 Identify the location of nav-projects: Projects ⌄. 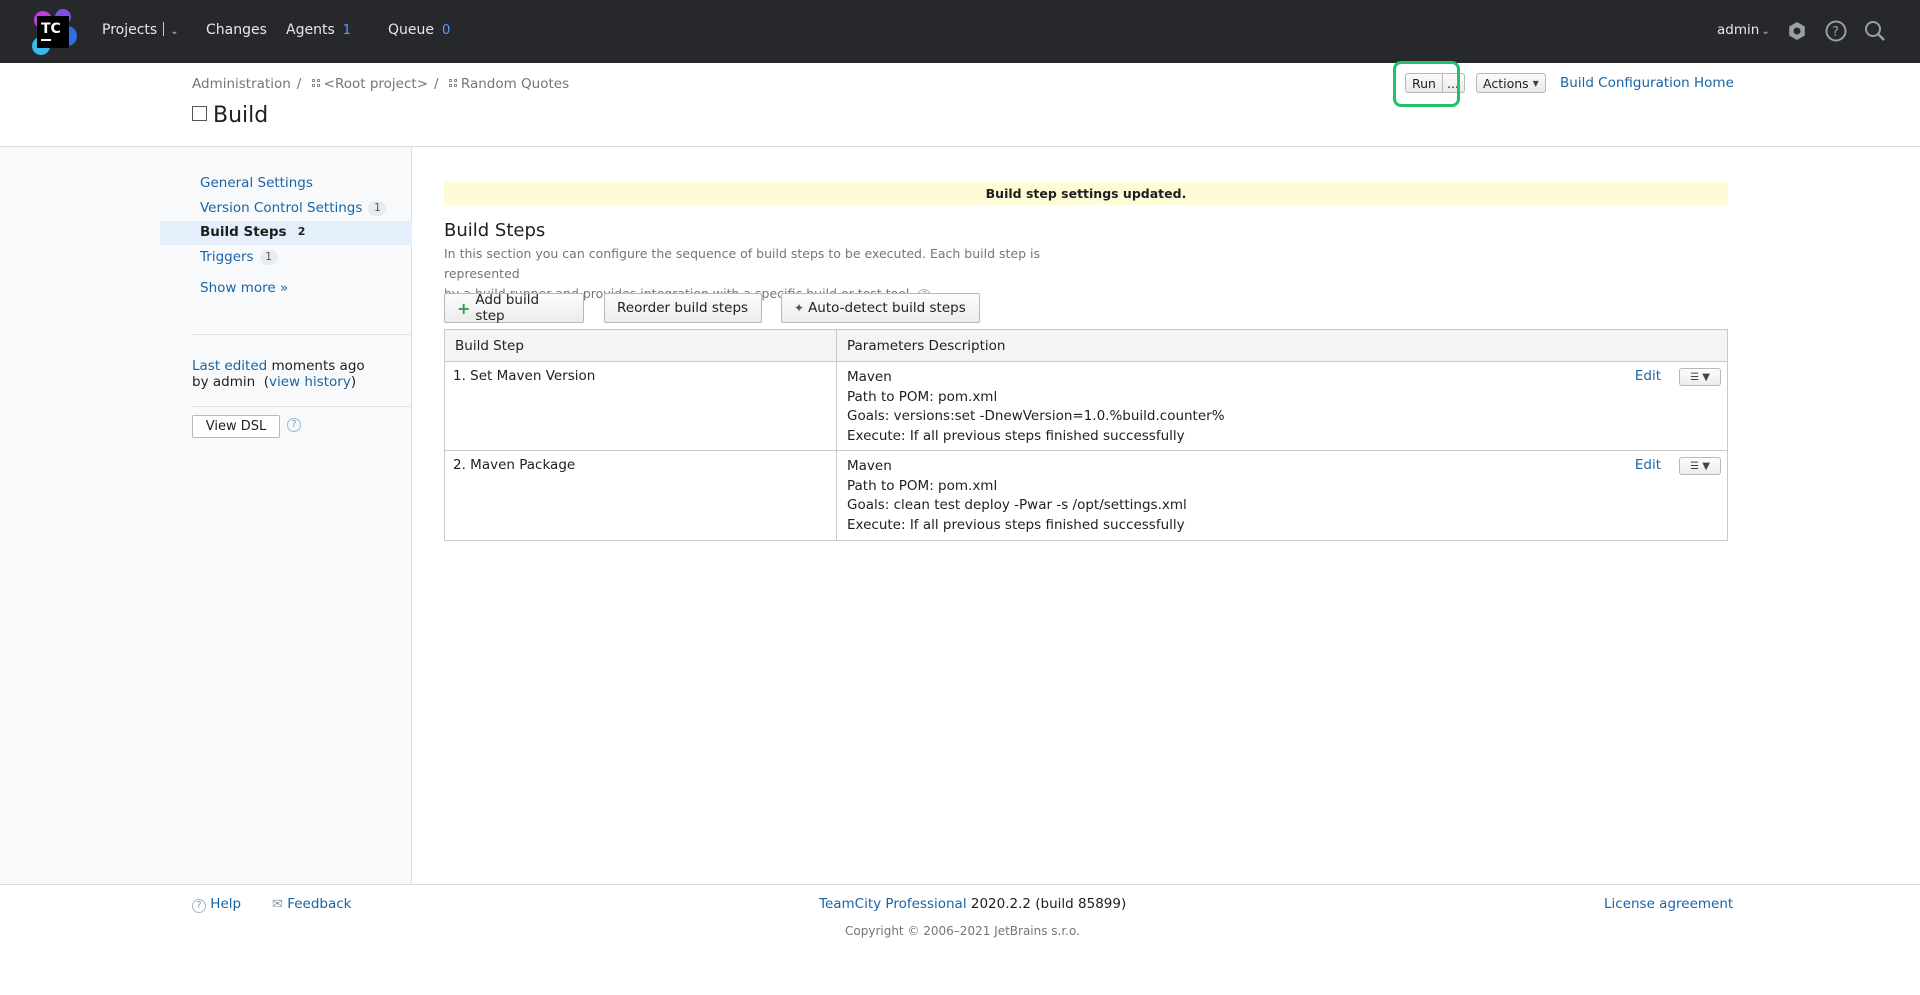
(140, 30).